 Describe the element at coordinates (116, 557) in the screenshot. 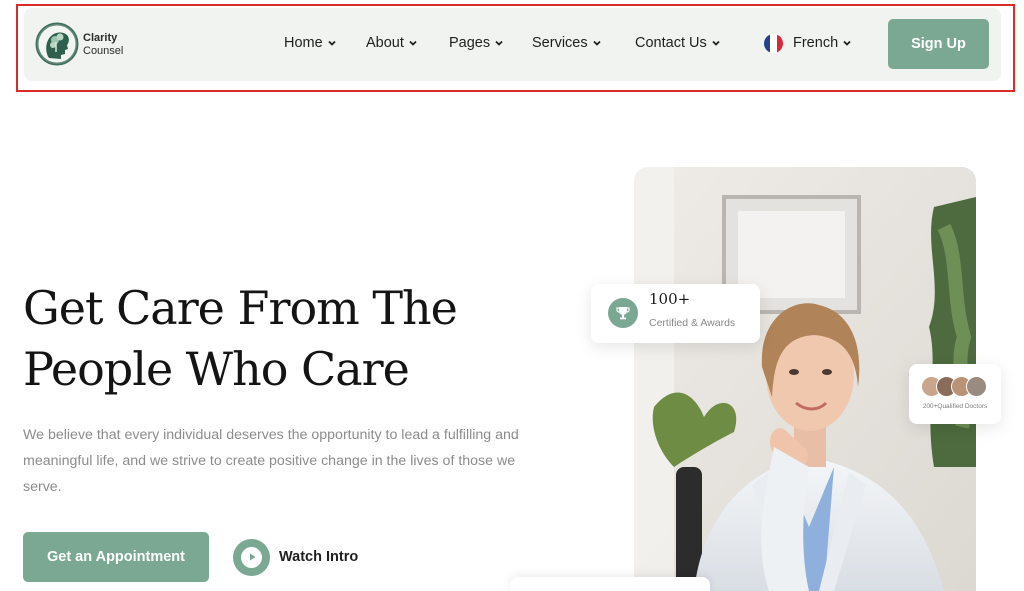

I see `get-appointment-button: Get an Appointment` at that location.